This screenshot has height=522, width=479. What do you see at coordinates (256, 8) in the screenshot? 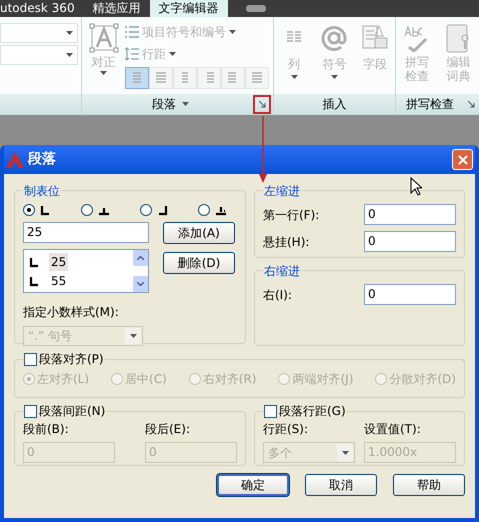
I see `toggle-icon` at bounding box center [256, 8].